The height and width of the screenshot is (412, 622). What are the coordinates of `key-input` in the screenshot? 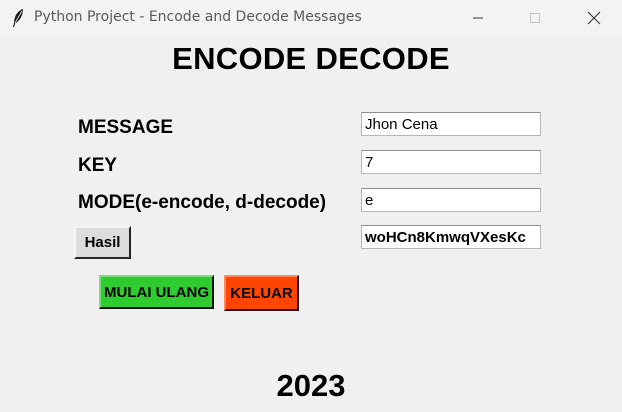 It's located at (451, 162).